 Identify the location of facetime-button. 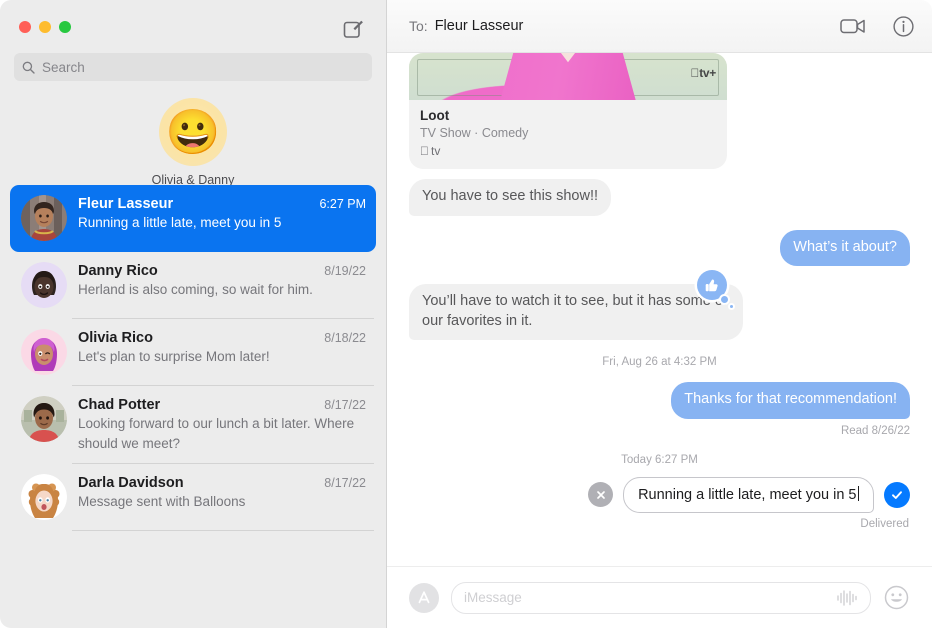
(853, 26).